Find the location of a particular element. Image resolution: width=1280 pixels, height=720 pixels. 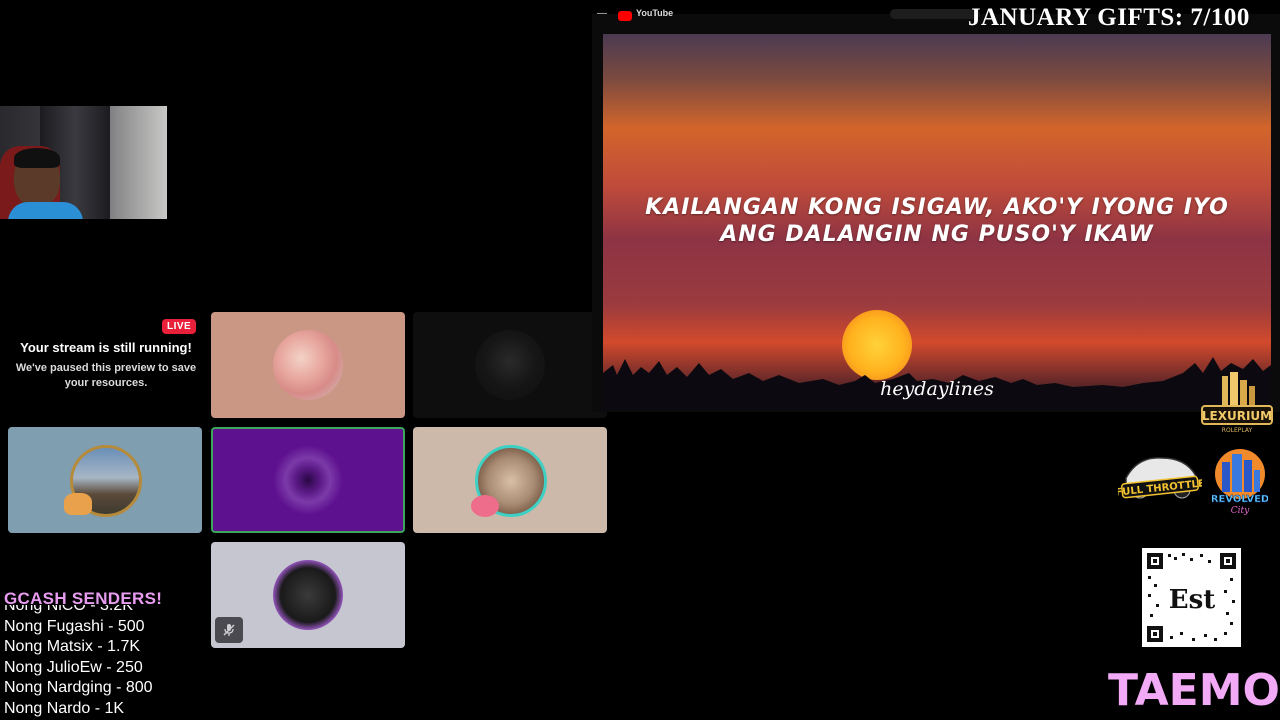

preview-paused-title: Your stream is still running! is located at coordinates (106, 347).